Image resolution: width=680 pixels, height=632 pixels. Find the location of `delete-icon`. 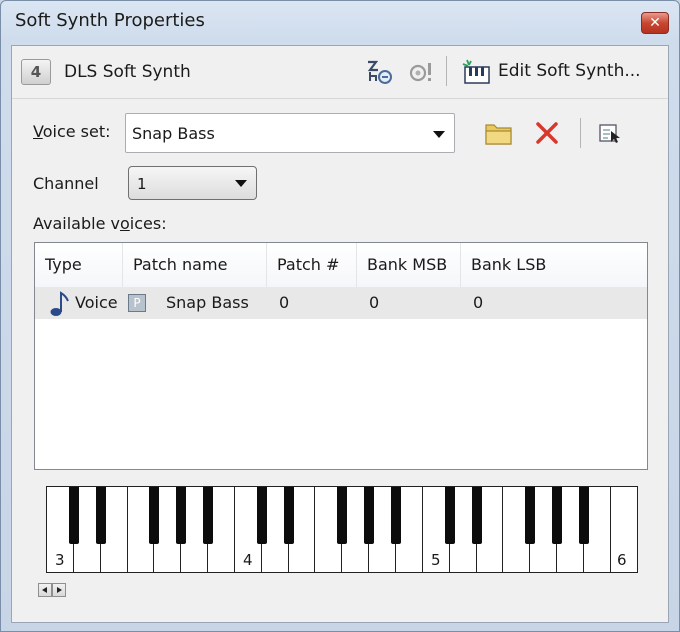

delete-icon is located at coordinates (547, 133).